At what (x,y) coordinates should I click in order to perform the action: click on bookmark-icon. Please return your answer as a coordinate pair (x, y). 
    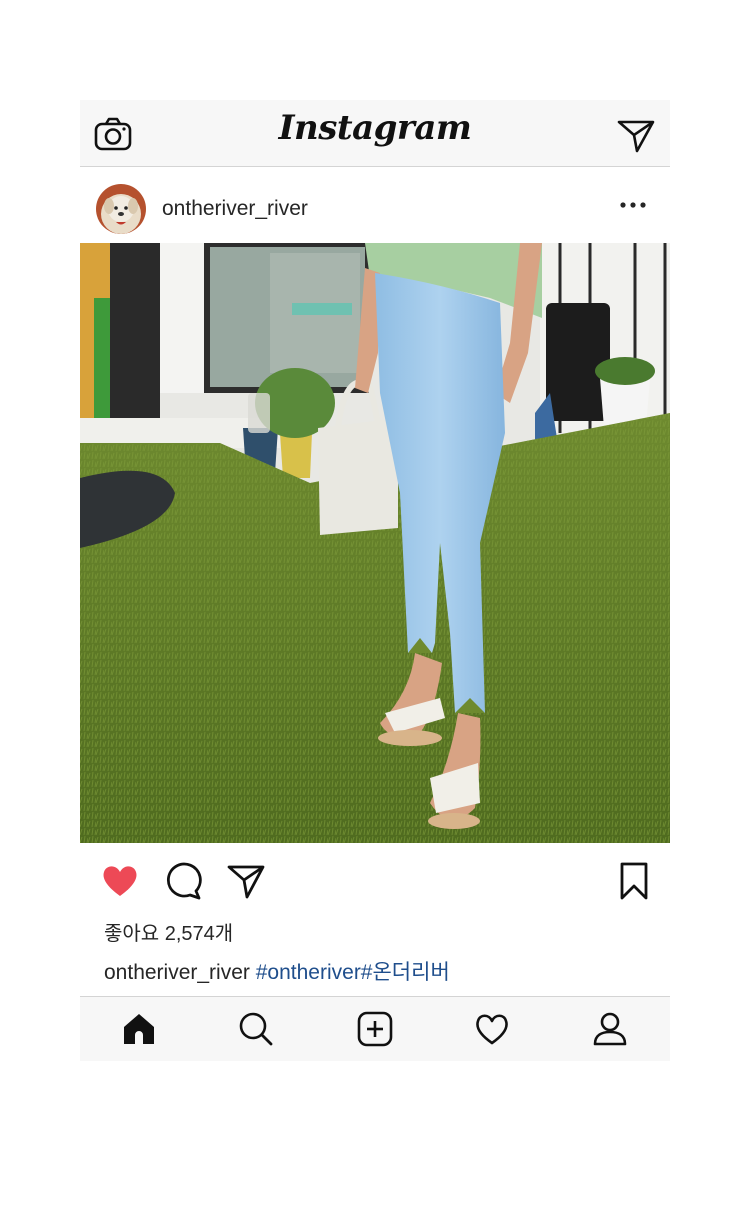
    Looking at the image, I should click on (634, 881).